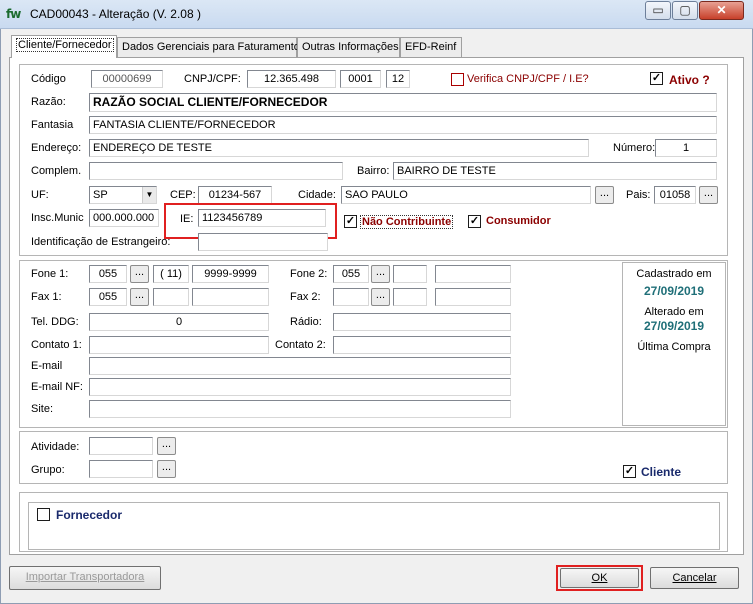  I want to click on cancel-button: Cancelar, so click(694, 578).